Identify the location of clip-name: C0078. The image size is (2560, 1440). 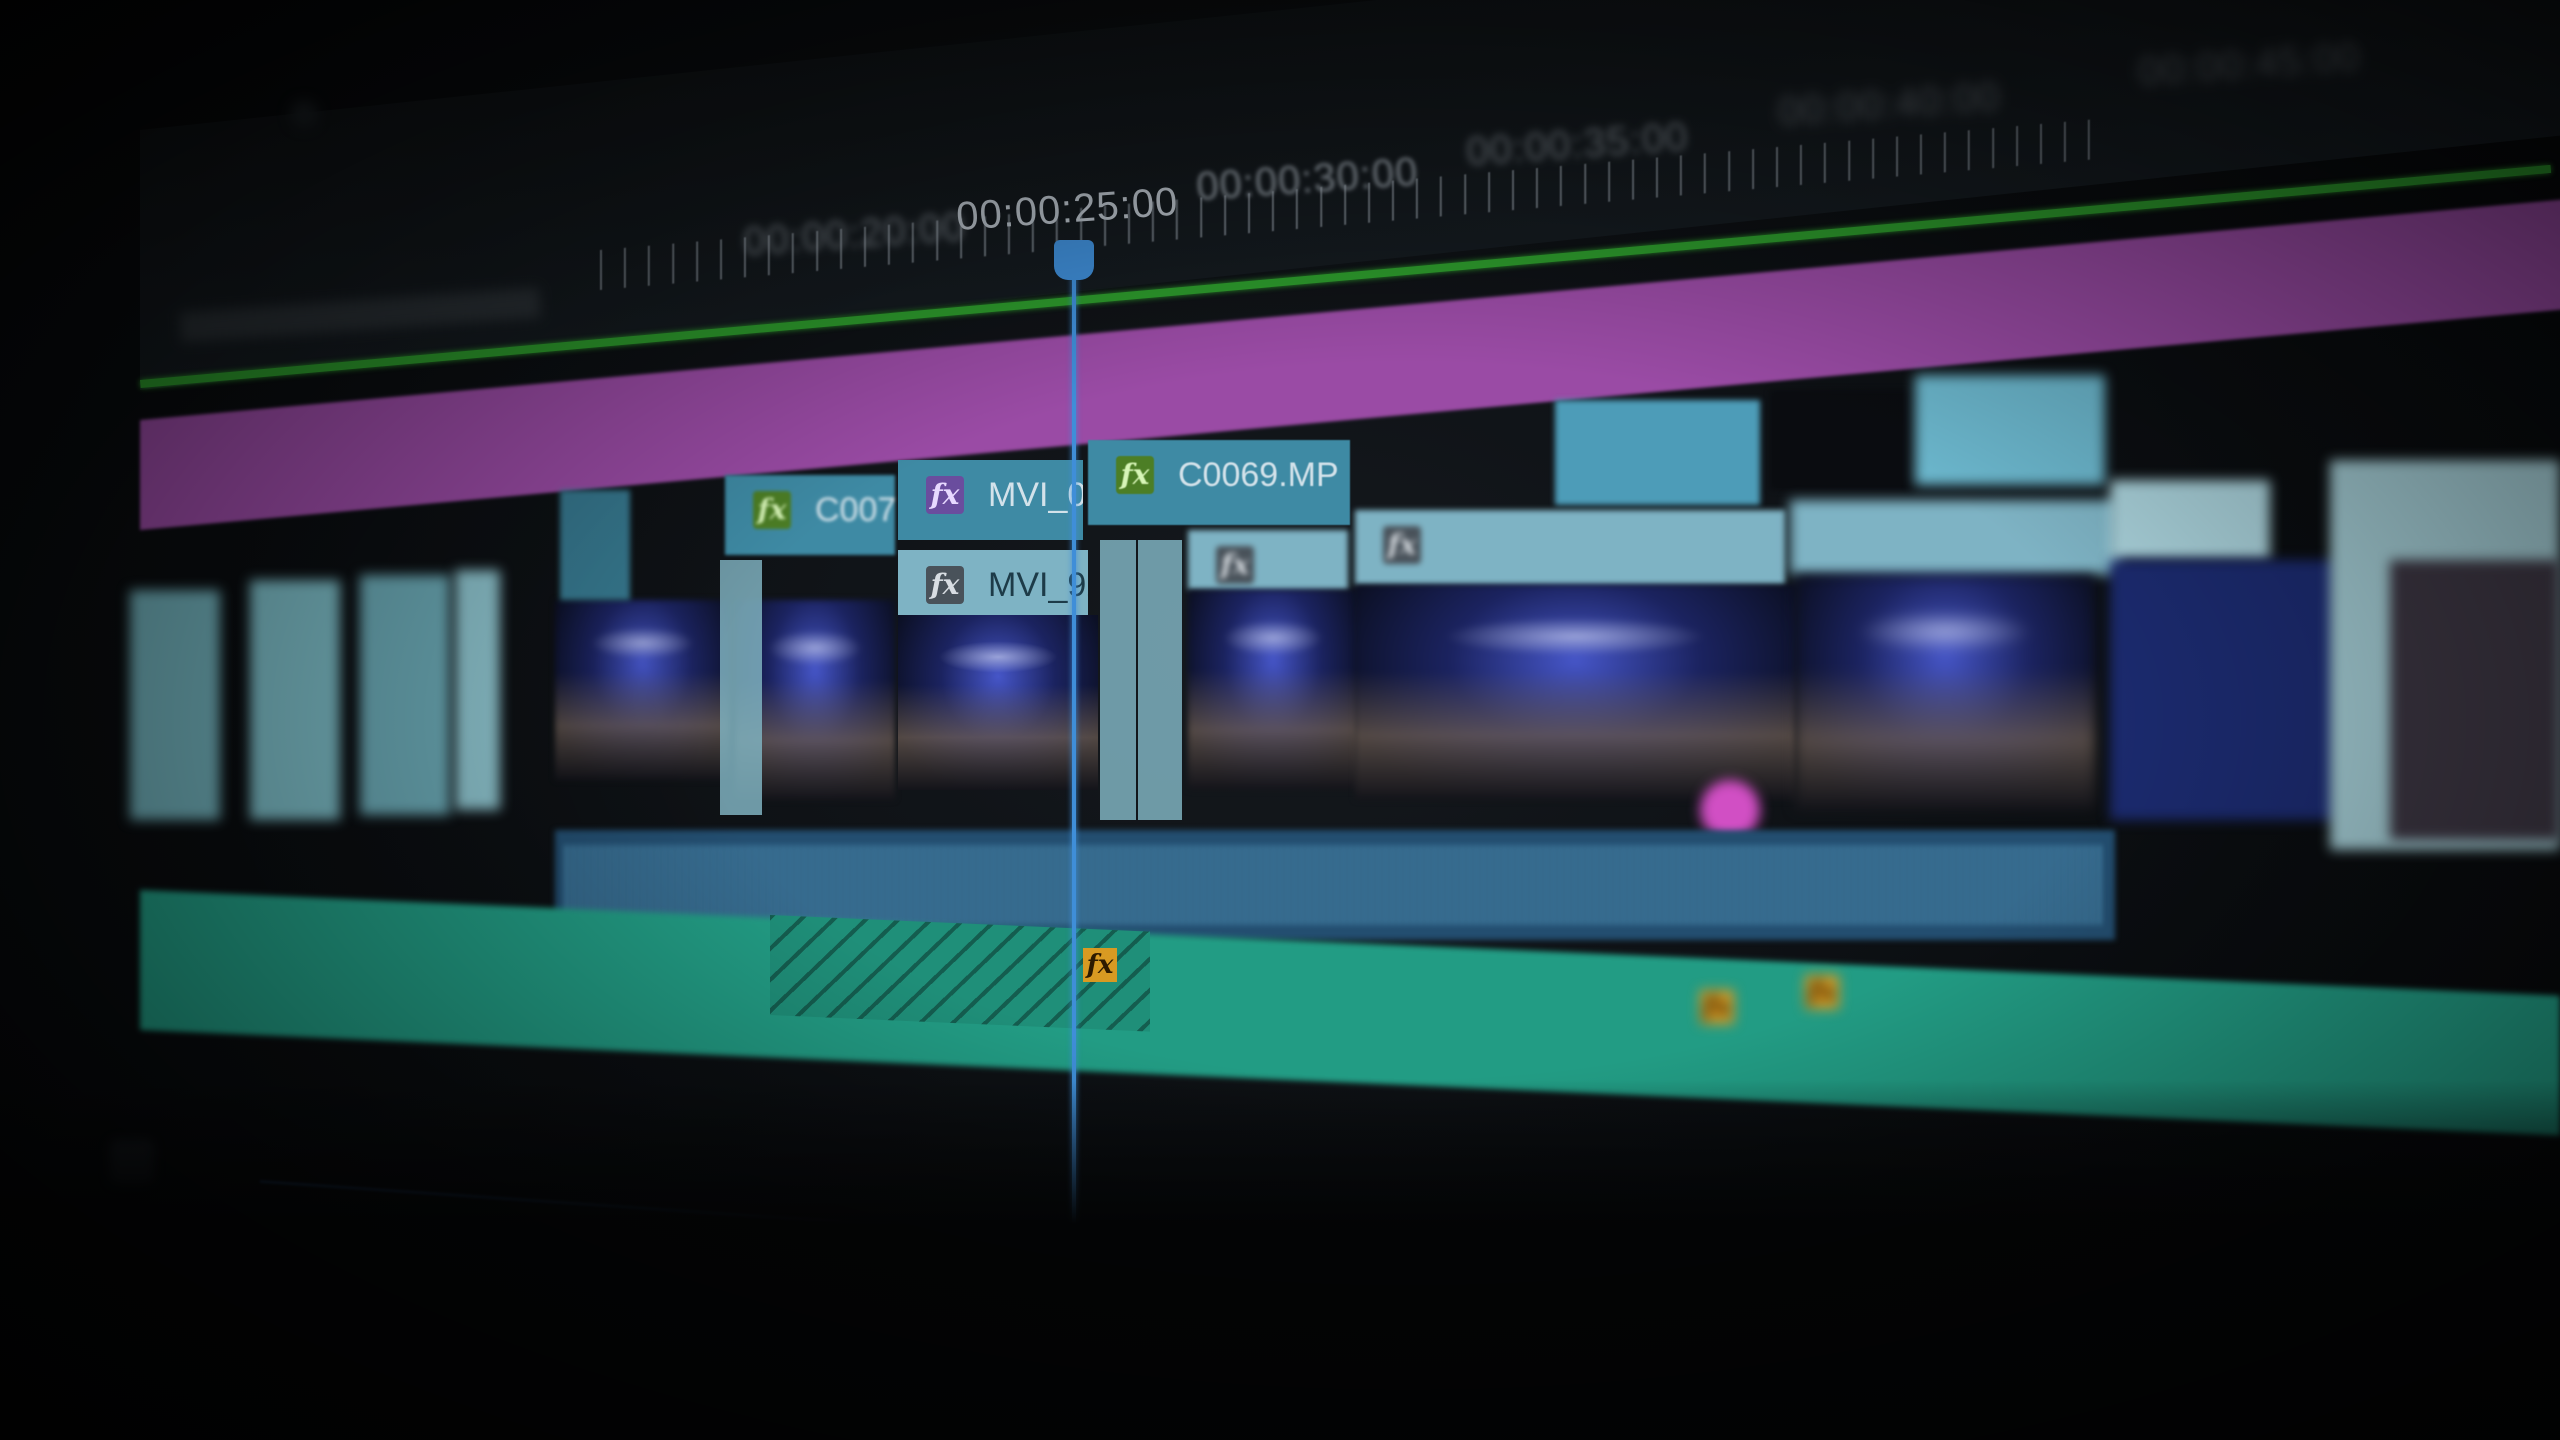
(855, 510).